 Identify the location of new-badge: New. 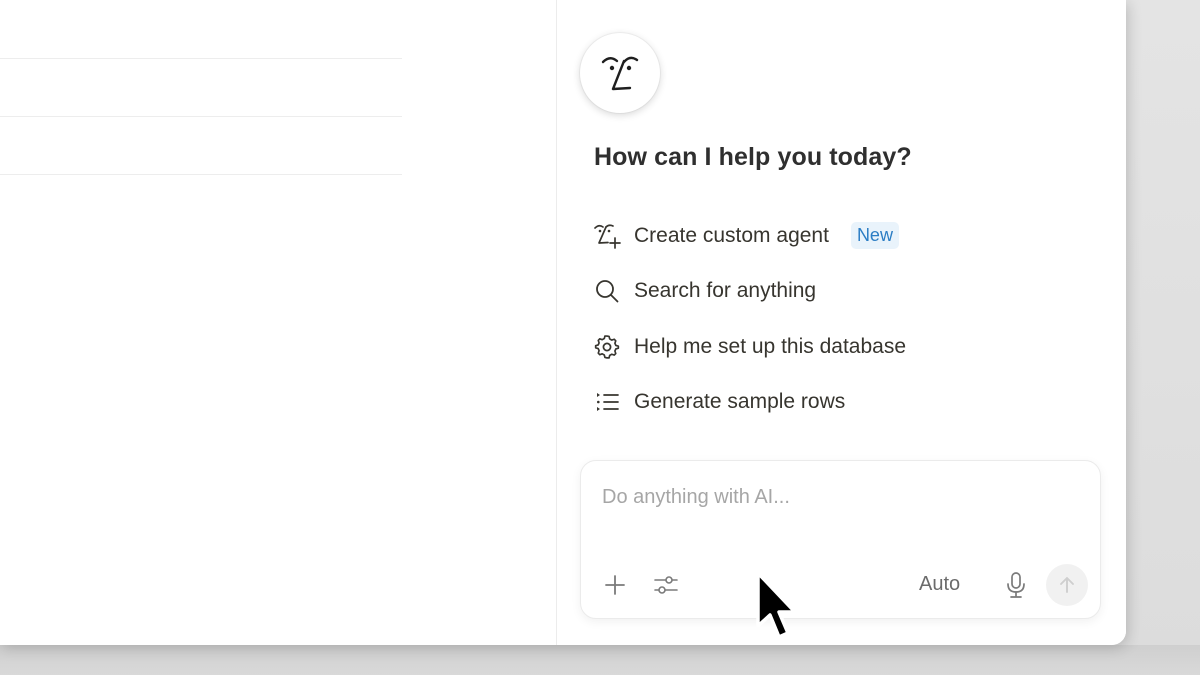
(874, 236).